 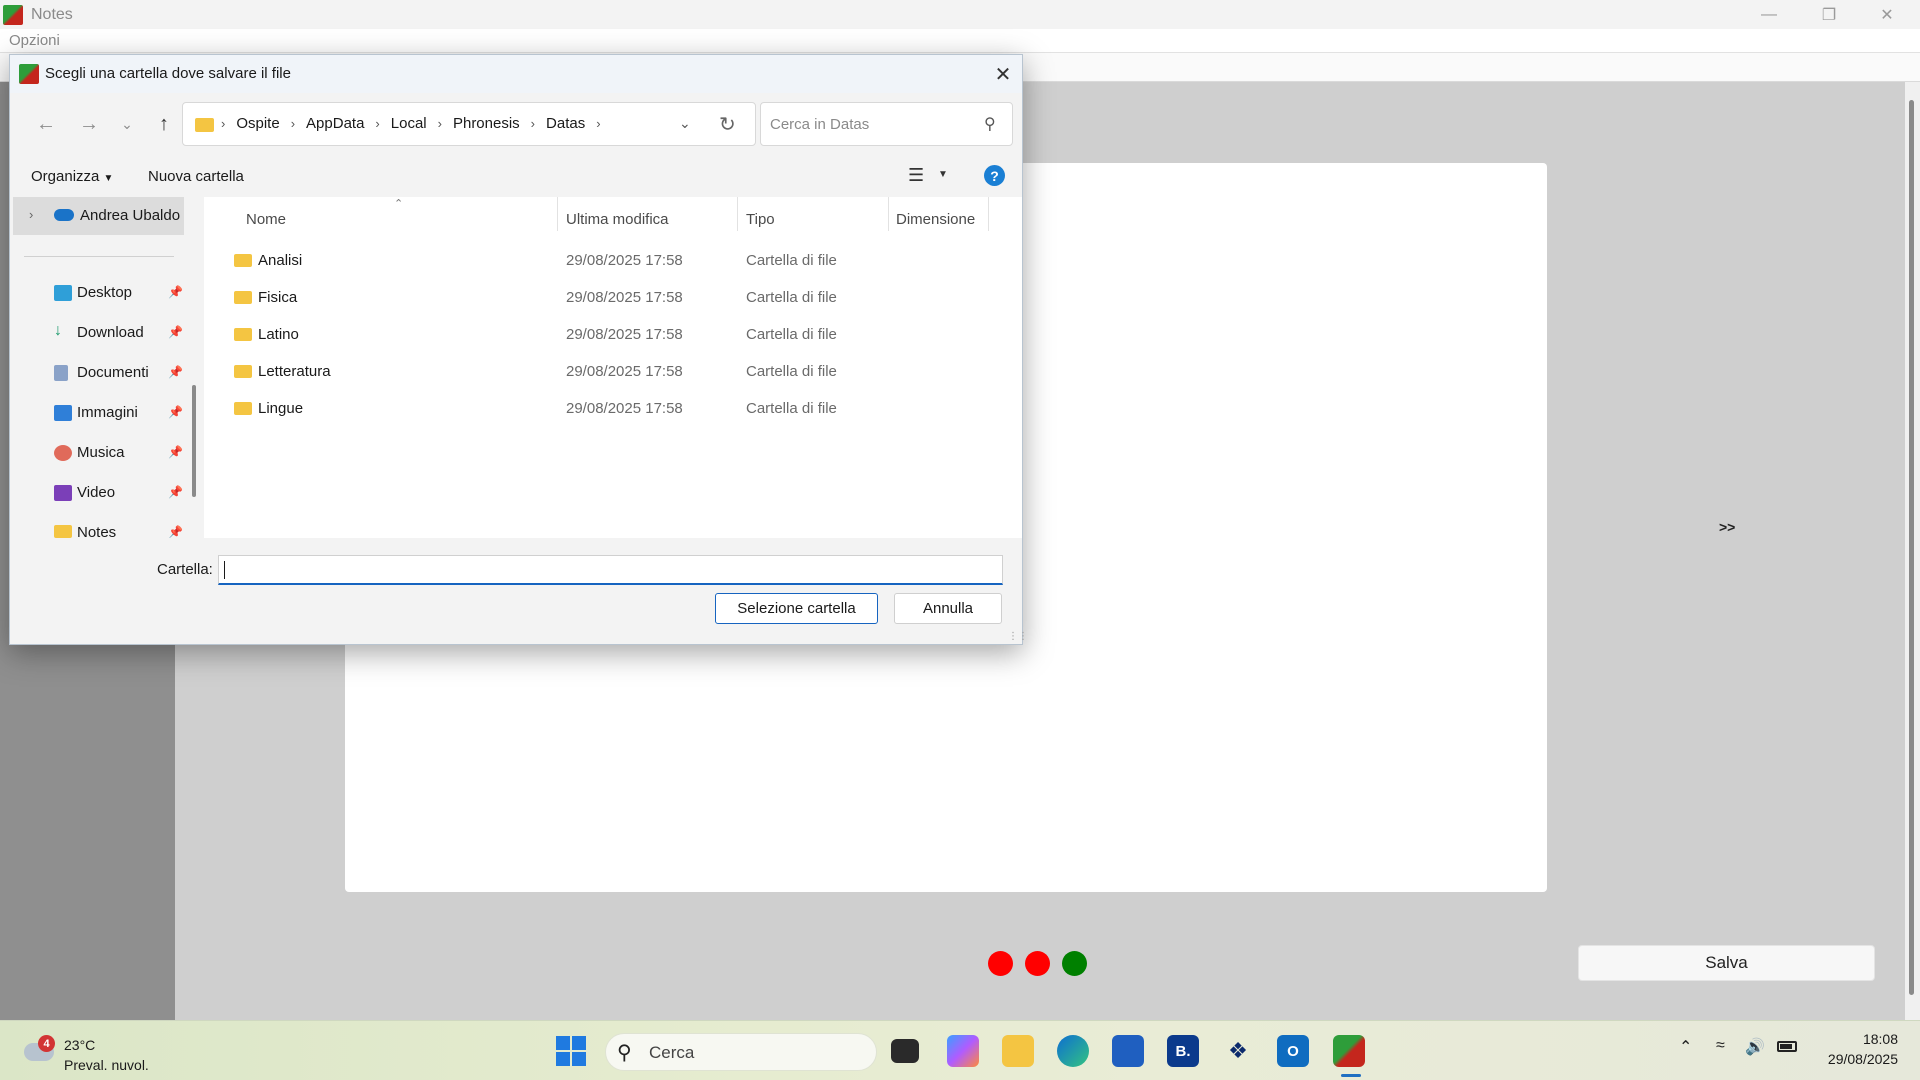 What do you see at coordinates (571, 1051) in the screenshot?
I see `windows-start-icon` at bounding box center [571, 1051].